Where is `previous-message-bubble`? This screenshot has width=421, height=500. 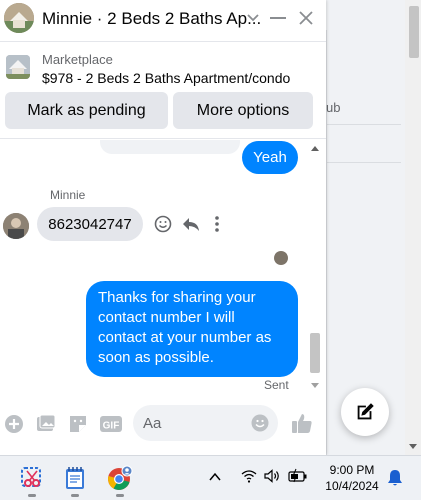
previous-message-bubble is located at coordinates (170, 147).